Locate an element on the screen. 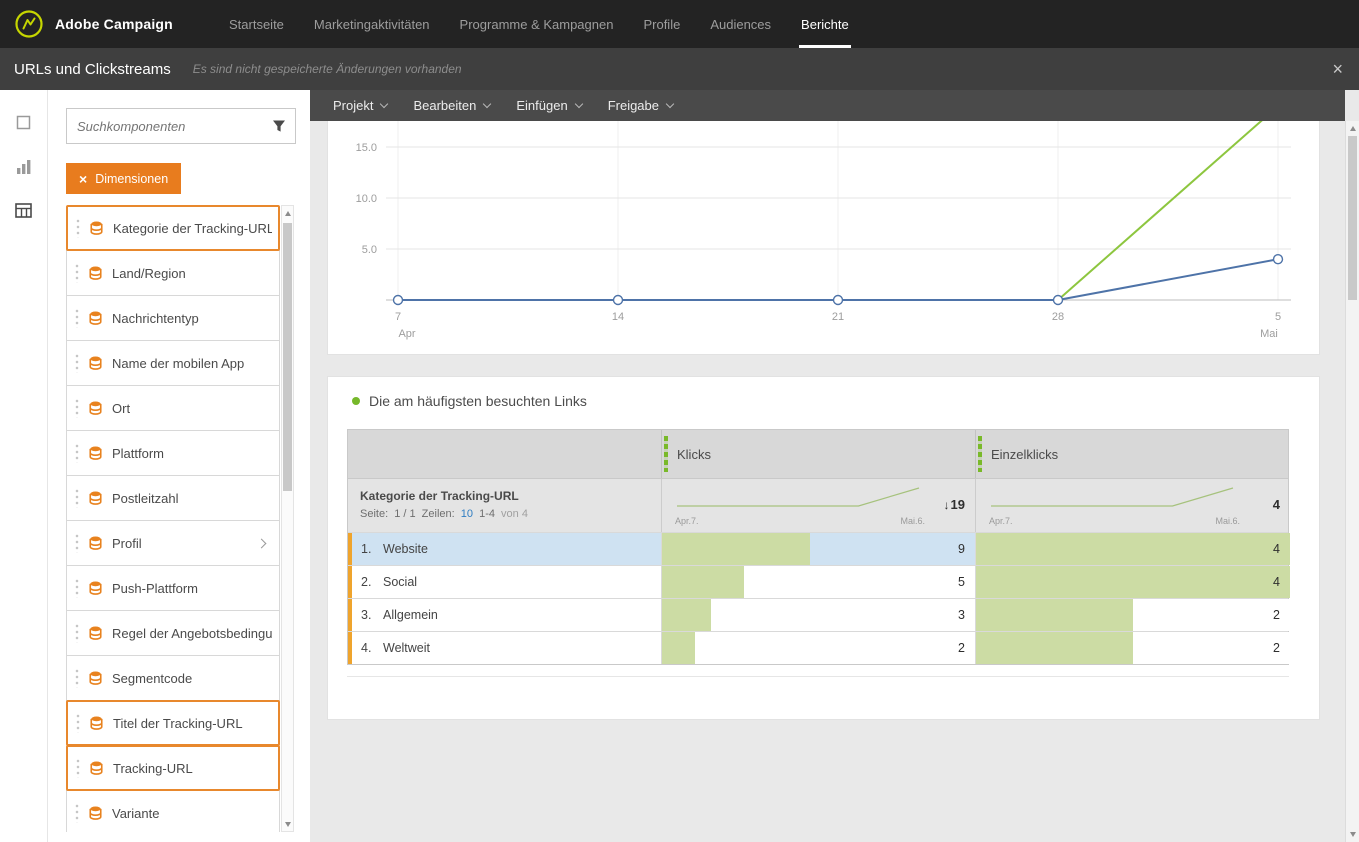  main-scrollbar is located at coordinates (1352, 481).